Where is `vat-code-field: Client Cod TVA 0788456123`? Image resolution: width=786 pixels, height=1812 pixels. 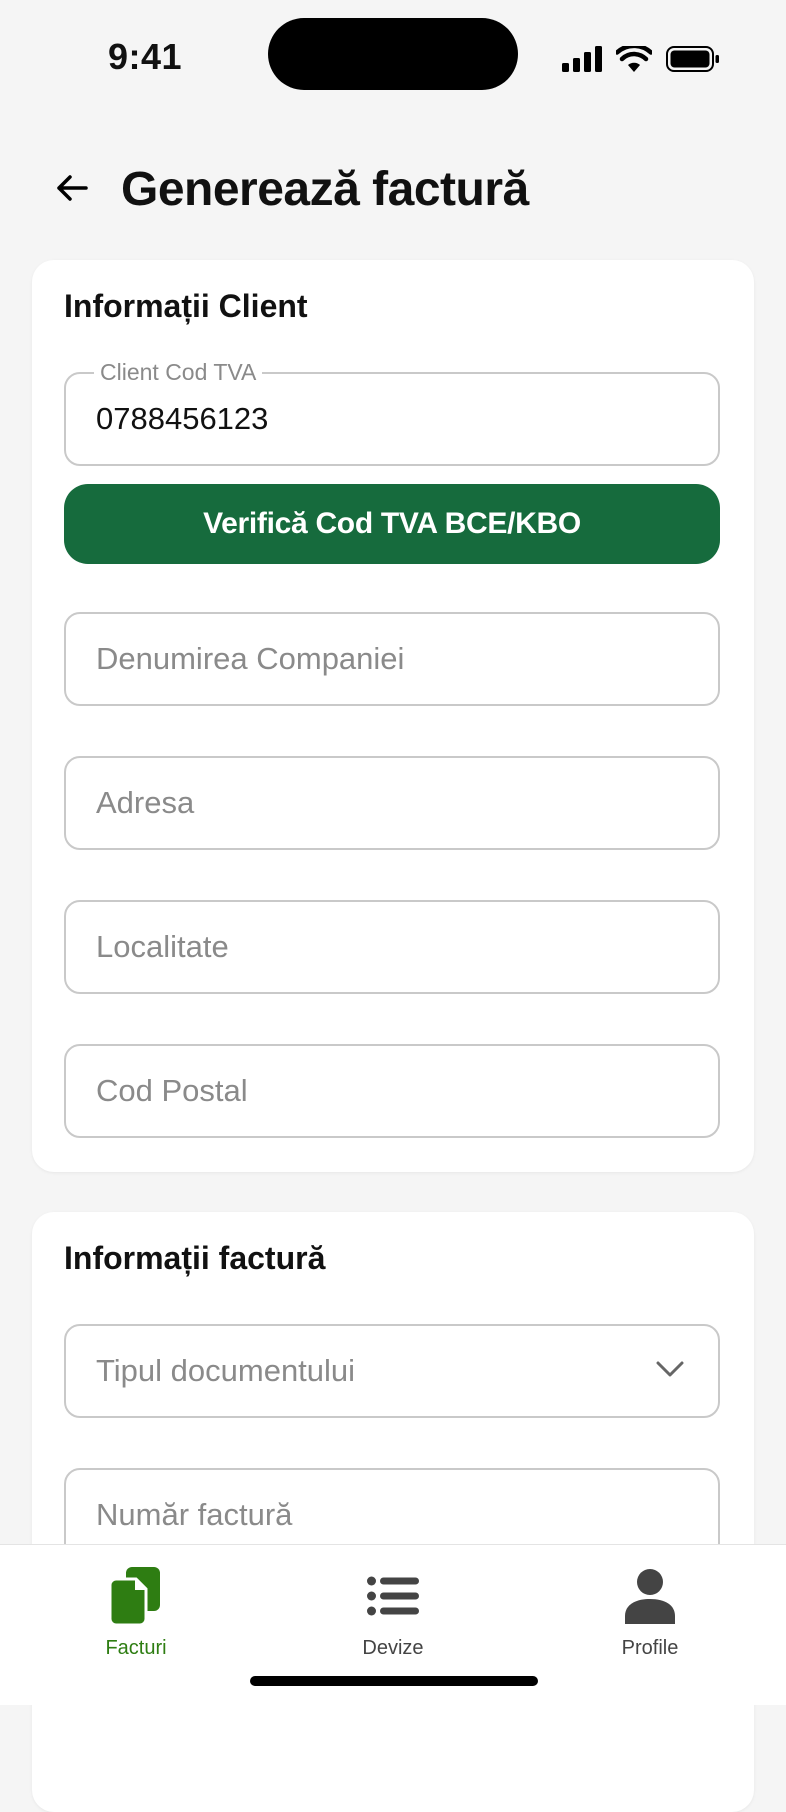
vat-code-field: Client Cod TVA 0788456123 is located at coordinates (392, 412).